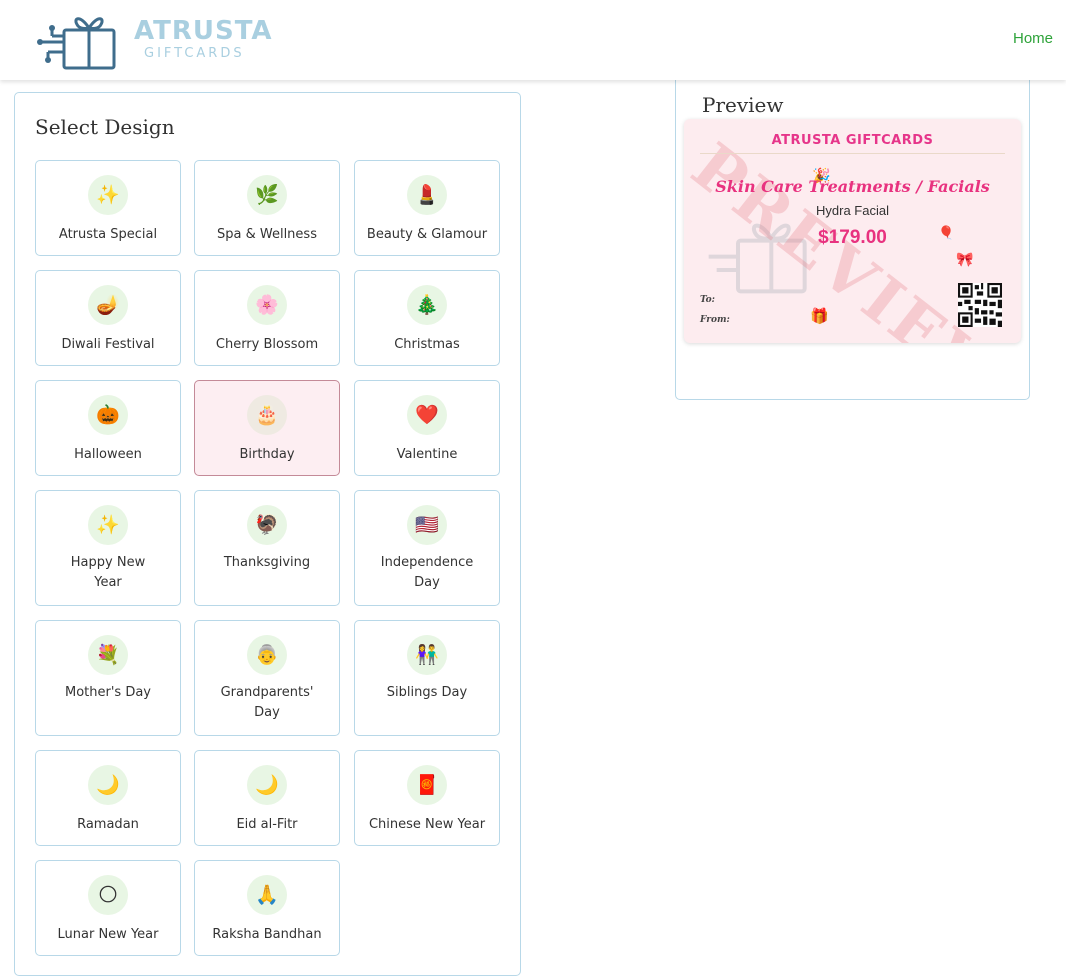  What do you see at coordinates (267, 195) in the screenshot?
I see `leaf-icon: 🌿` at bounding box center [267, 195].